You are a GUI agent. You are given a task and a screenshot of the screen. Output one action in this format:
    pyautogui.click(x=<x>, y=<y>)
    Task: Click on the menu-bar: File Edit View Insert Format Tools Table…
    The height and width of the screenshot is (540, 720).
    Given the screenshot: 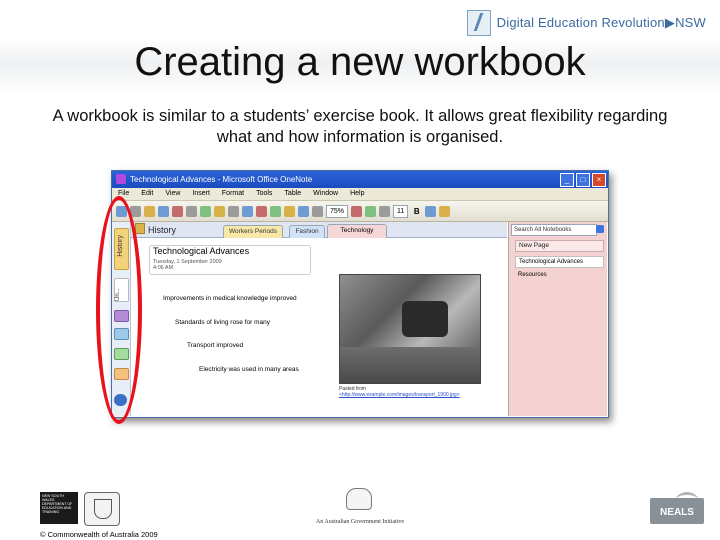 What is the action you would take?
    pyautogui.click(x=360, y=194)
    